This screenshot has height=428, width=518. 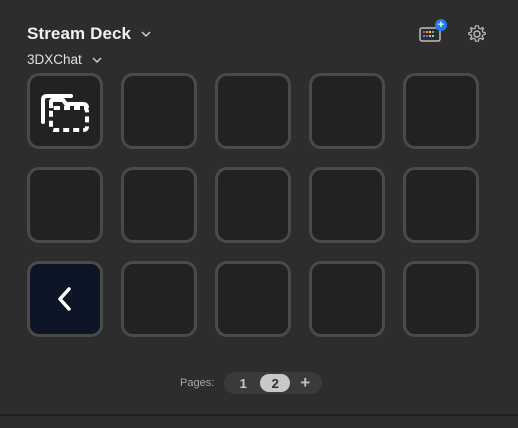 I want to click on profile-name: 3DXChat, so click(x=54, y=59).